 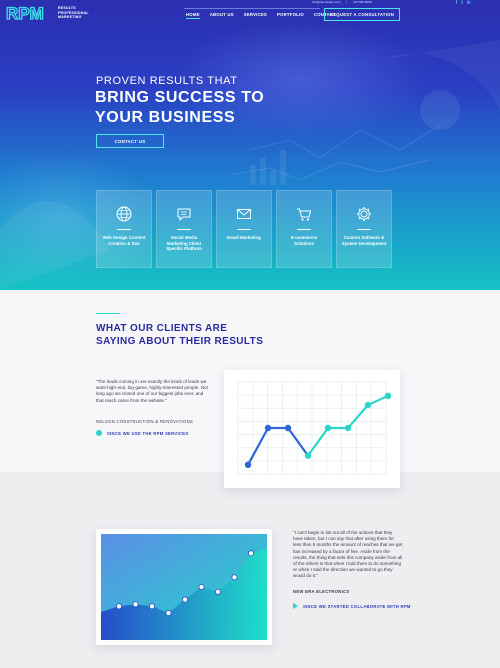 I want to click on section-accent-line, so click(x=108, y=313).